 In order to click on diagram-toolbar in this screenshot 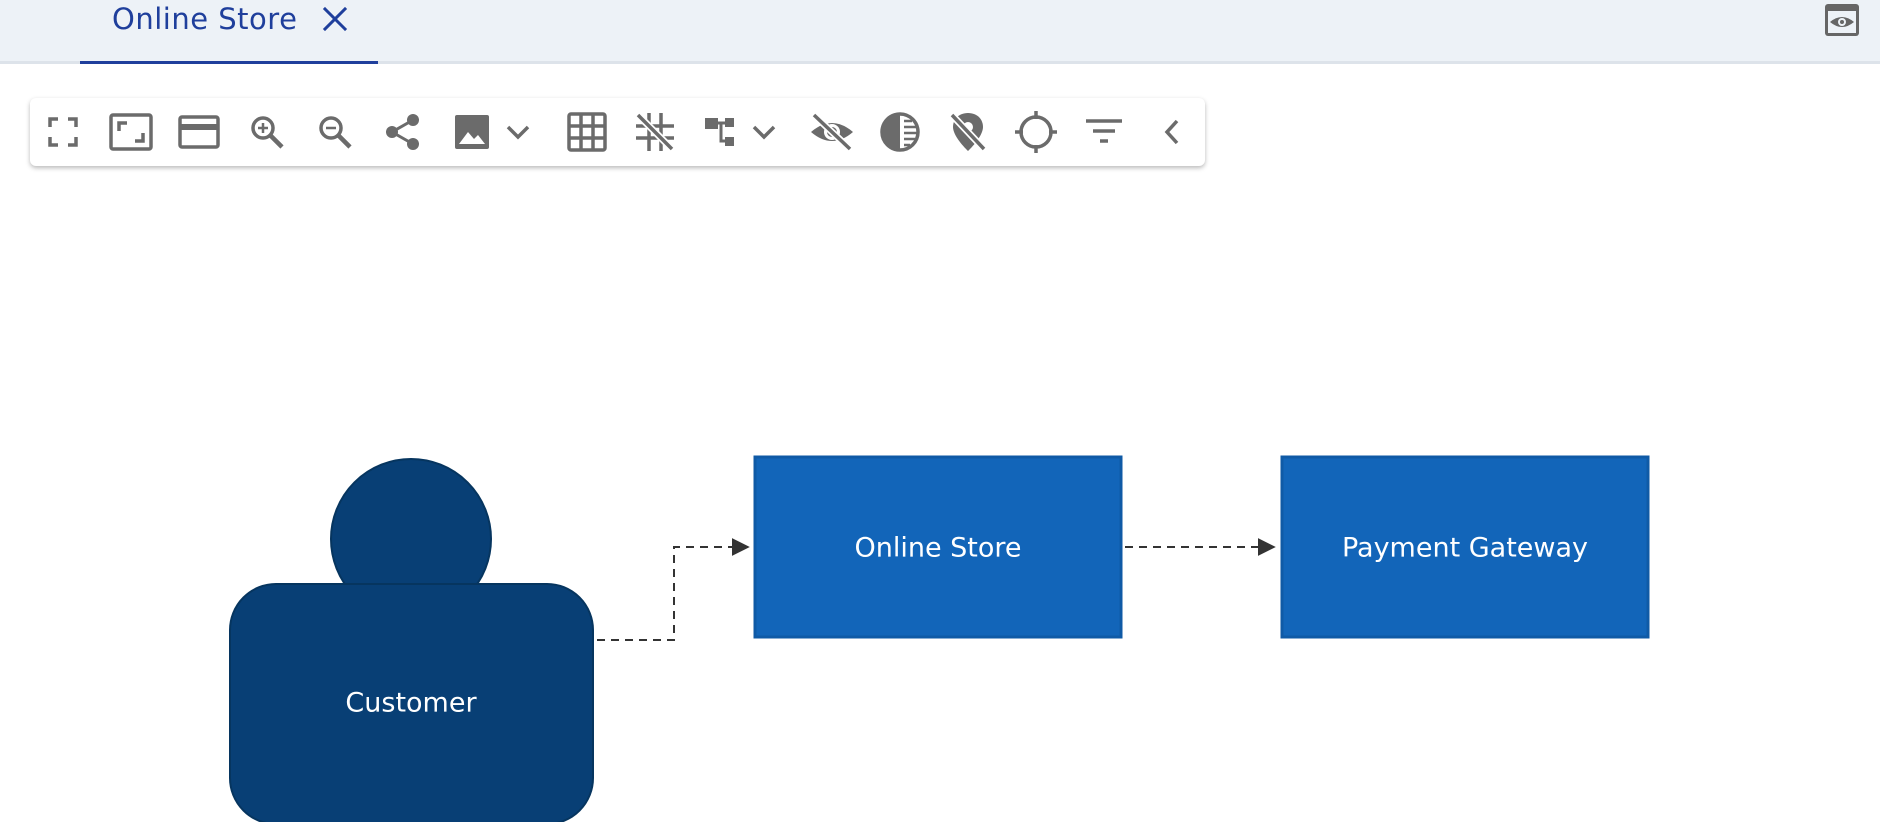, I will do `click(617, 132)`.